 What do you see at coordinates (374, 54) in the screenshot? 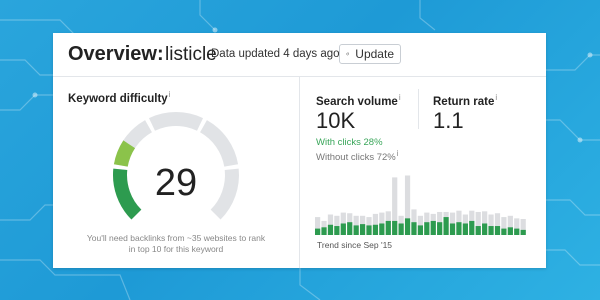
I see `update-button-label: Update` at bounding box center [374, 54].